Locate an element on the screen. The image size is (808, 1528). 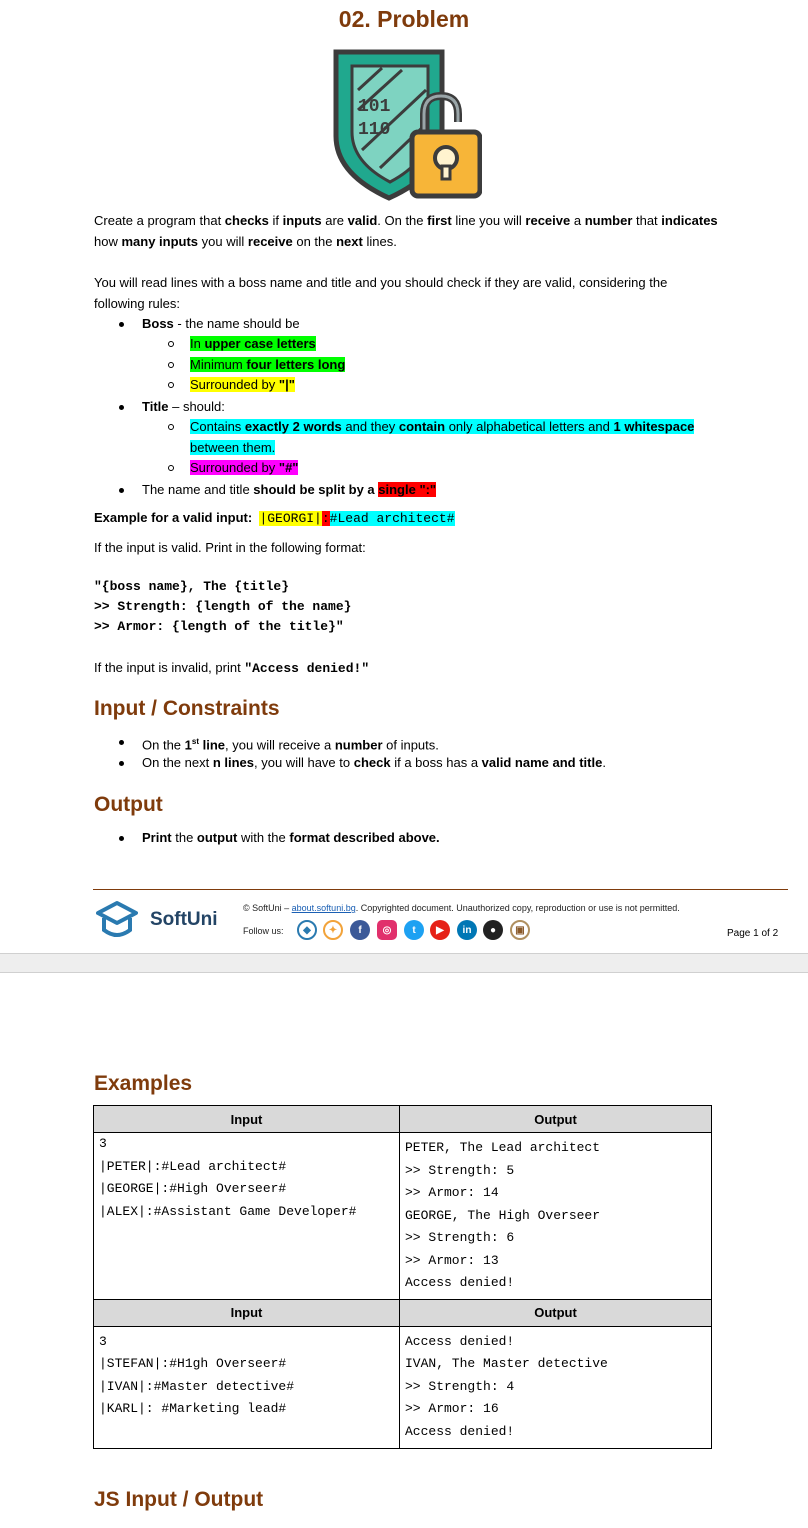
linkedin-icon: in is located at coordinates (467, 930).